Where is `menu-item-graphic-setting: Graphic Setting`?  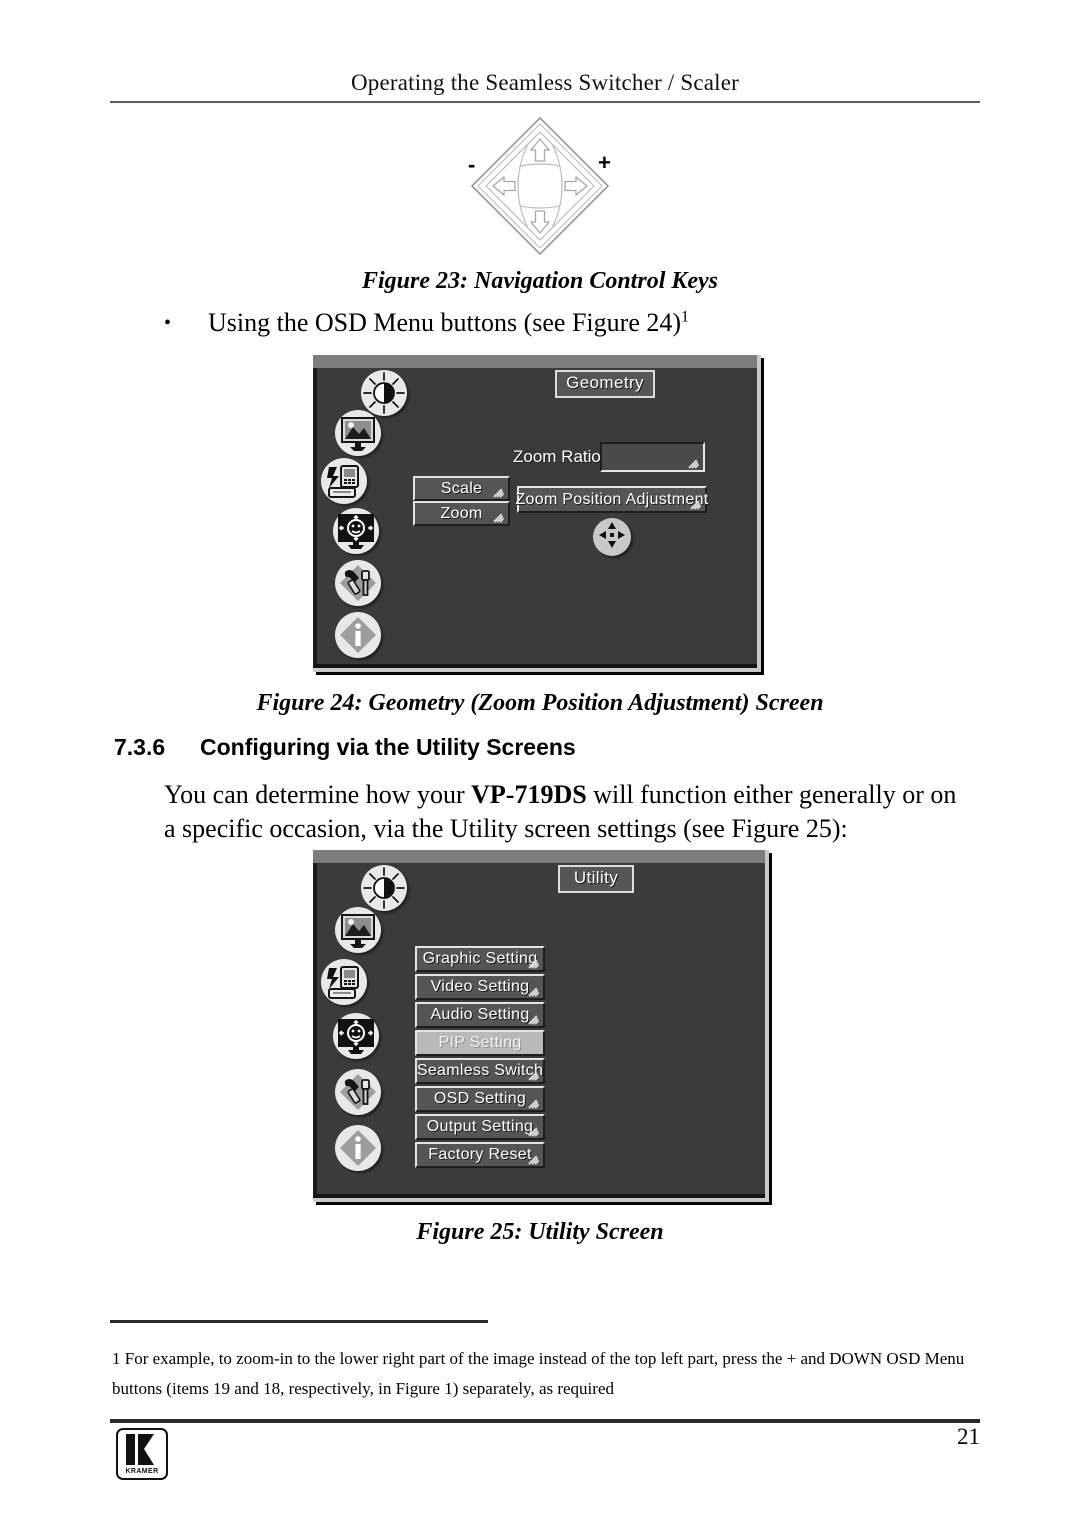
menu-item-graphic-setting: Graphic Setting is located at coordinates (480, 959).